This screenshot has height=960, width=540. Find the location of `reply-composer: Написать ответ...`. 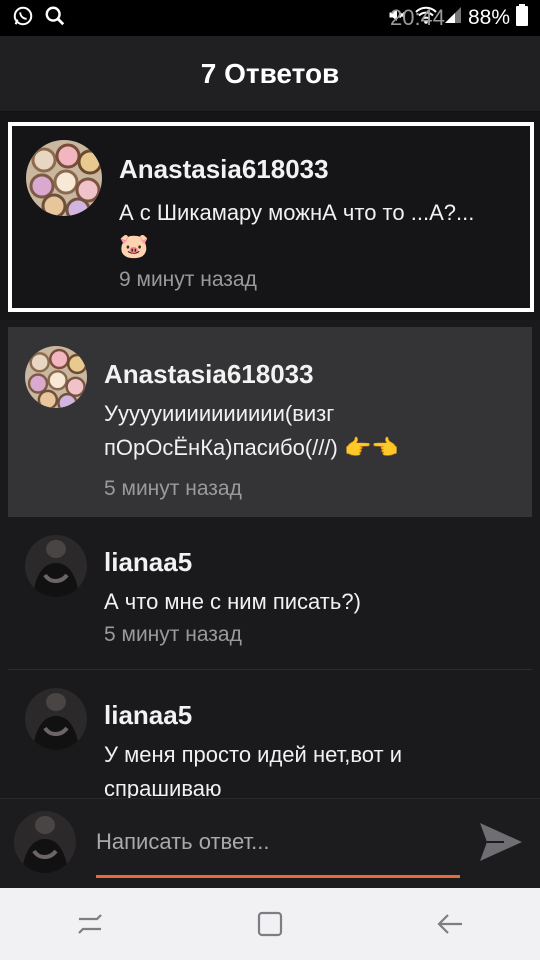

reply-composer: Написать ответ... is located at coordinates (270, 843).